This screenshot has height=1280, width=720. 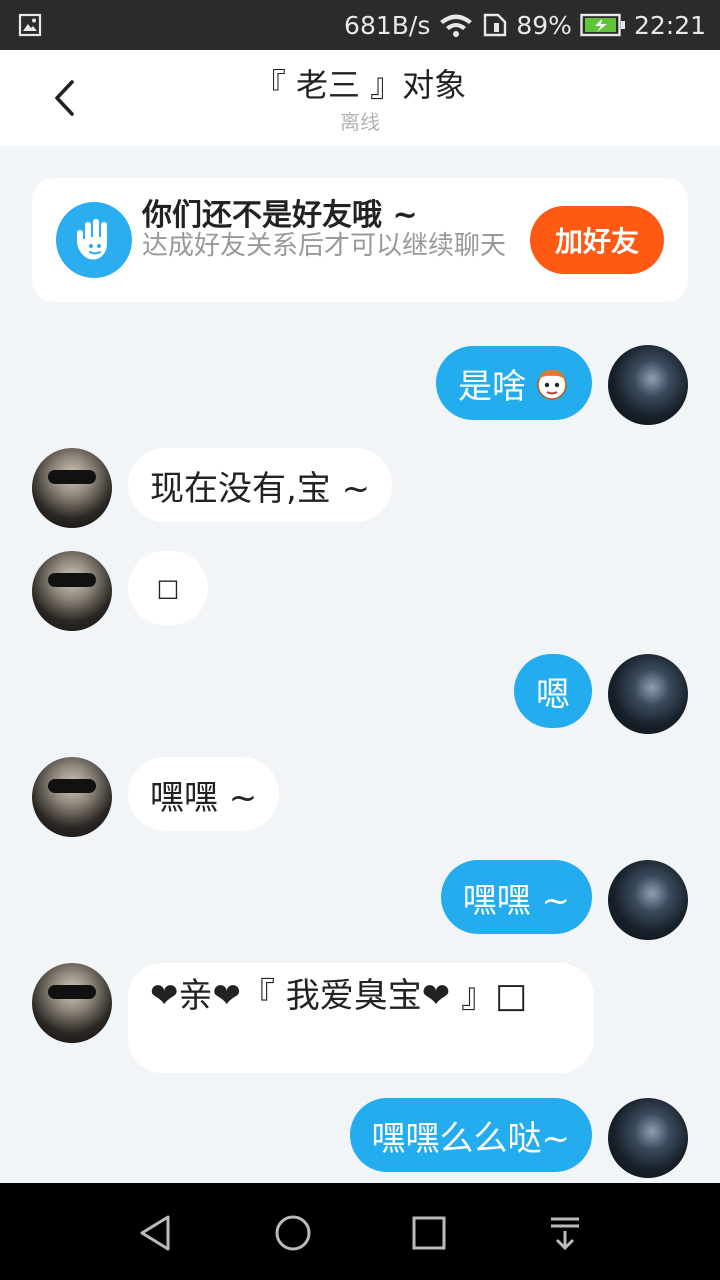 I want to click on message-text: □, so click(x=168, y=588).